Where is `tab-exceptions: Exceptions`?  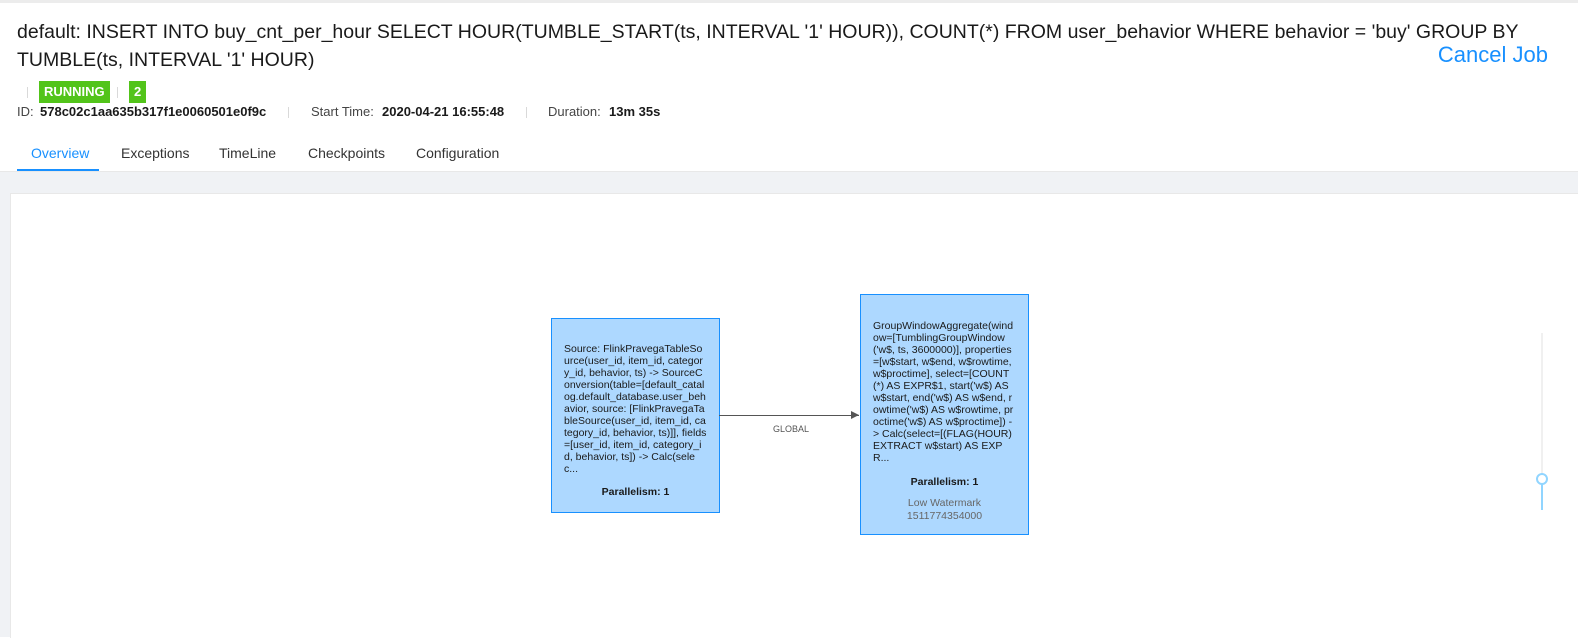
tab-exceptions: Exceptions is located at coordinates (155, 153).